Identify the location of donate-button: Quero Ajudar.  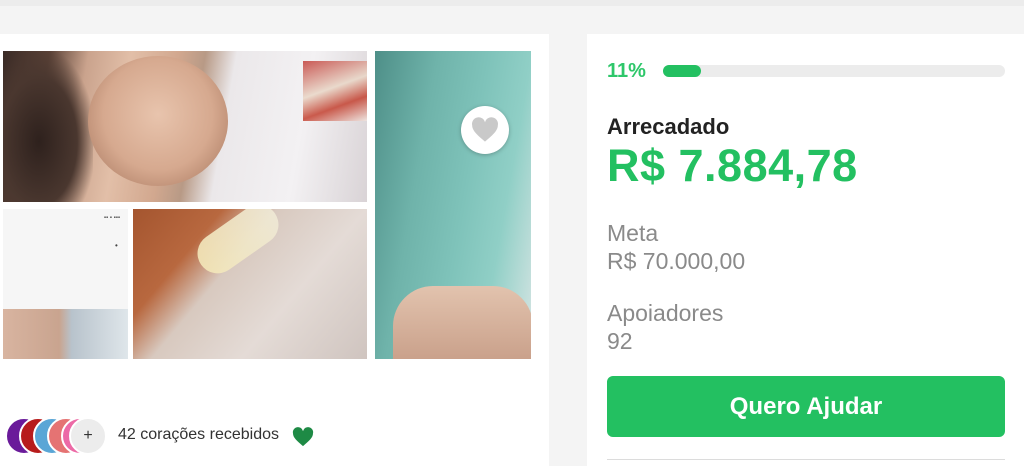
(806, 406).